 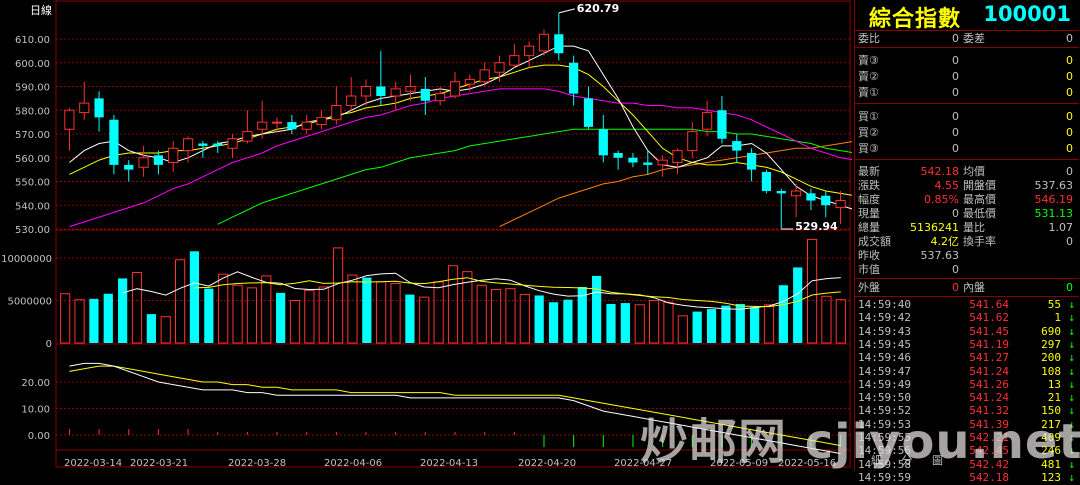 What do you see at coordinates (967, 288) in the screenshot?
I see `outer-inner-row: 外盤 0 內盤 0` at bounding box center [967, 288].